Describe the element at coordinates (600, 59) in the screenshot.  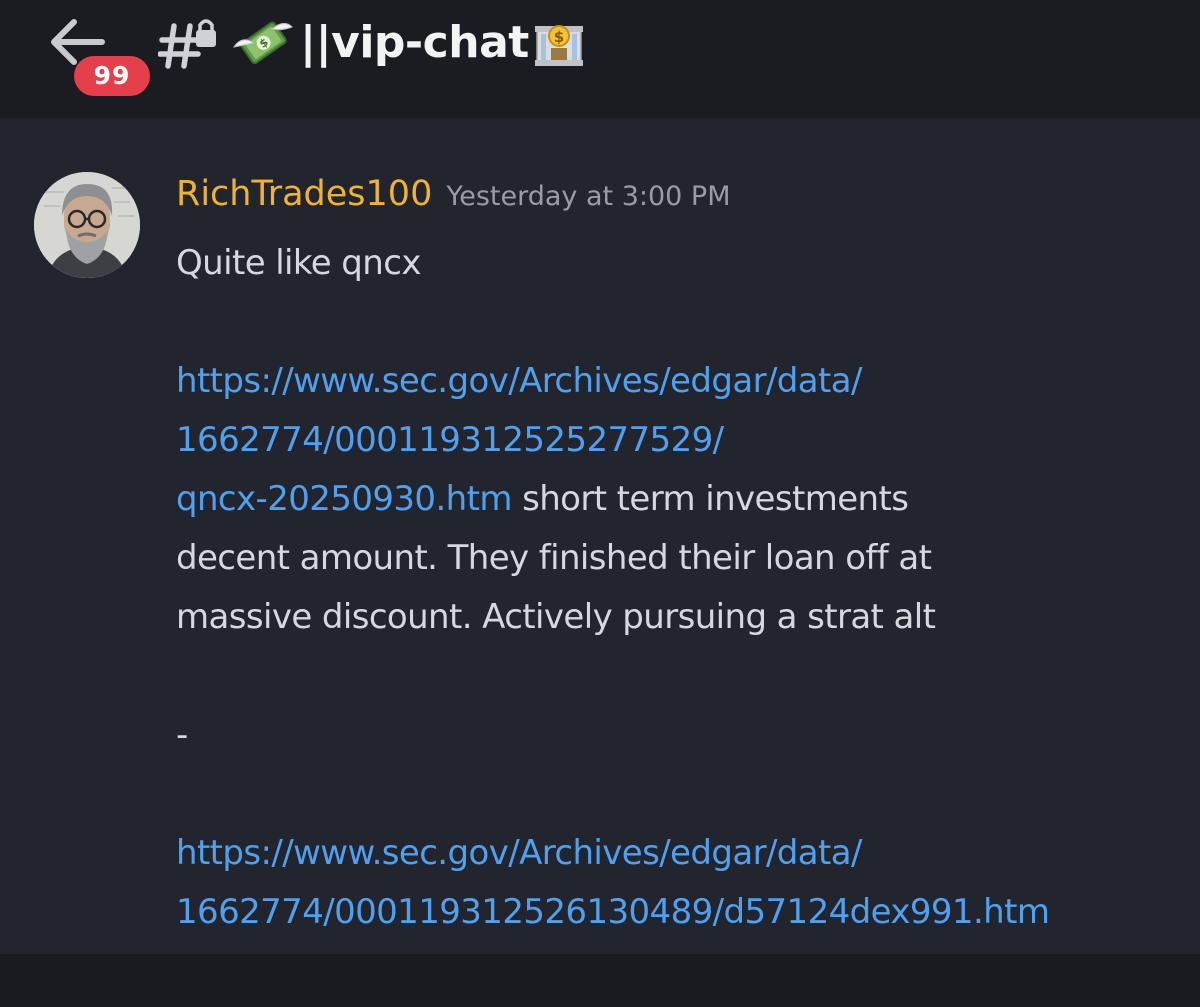
I see `channel-header: 99 $ ||vip-chat $` at that location.